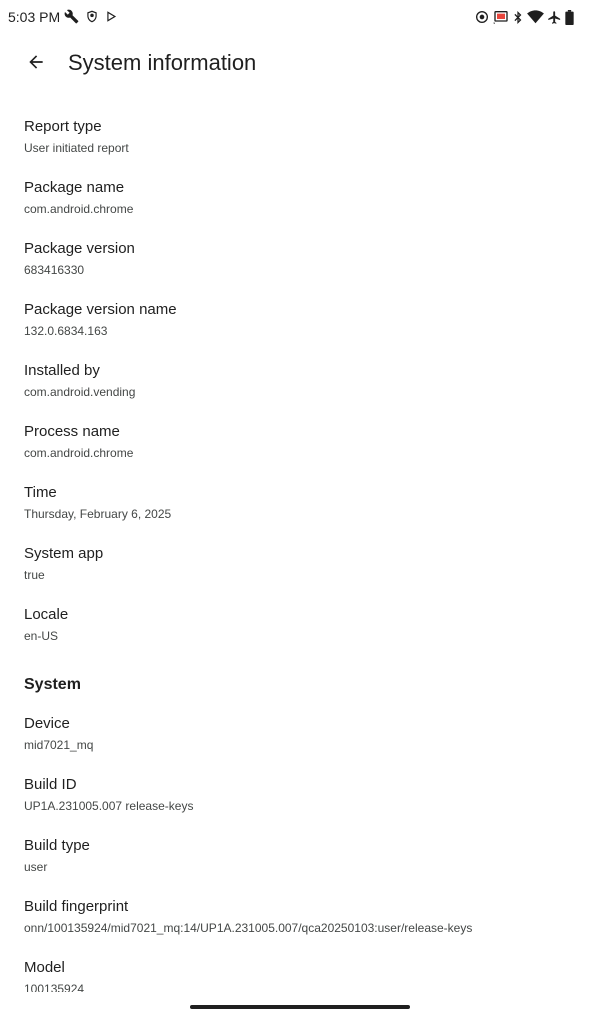  I want to click on shield-icon, so click(92, 16).